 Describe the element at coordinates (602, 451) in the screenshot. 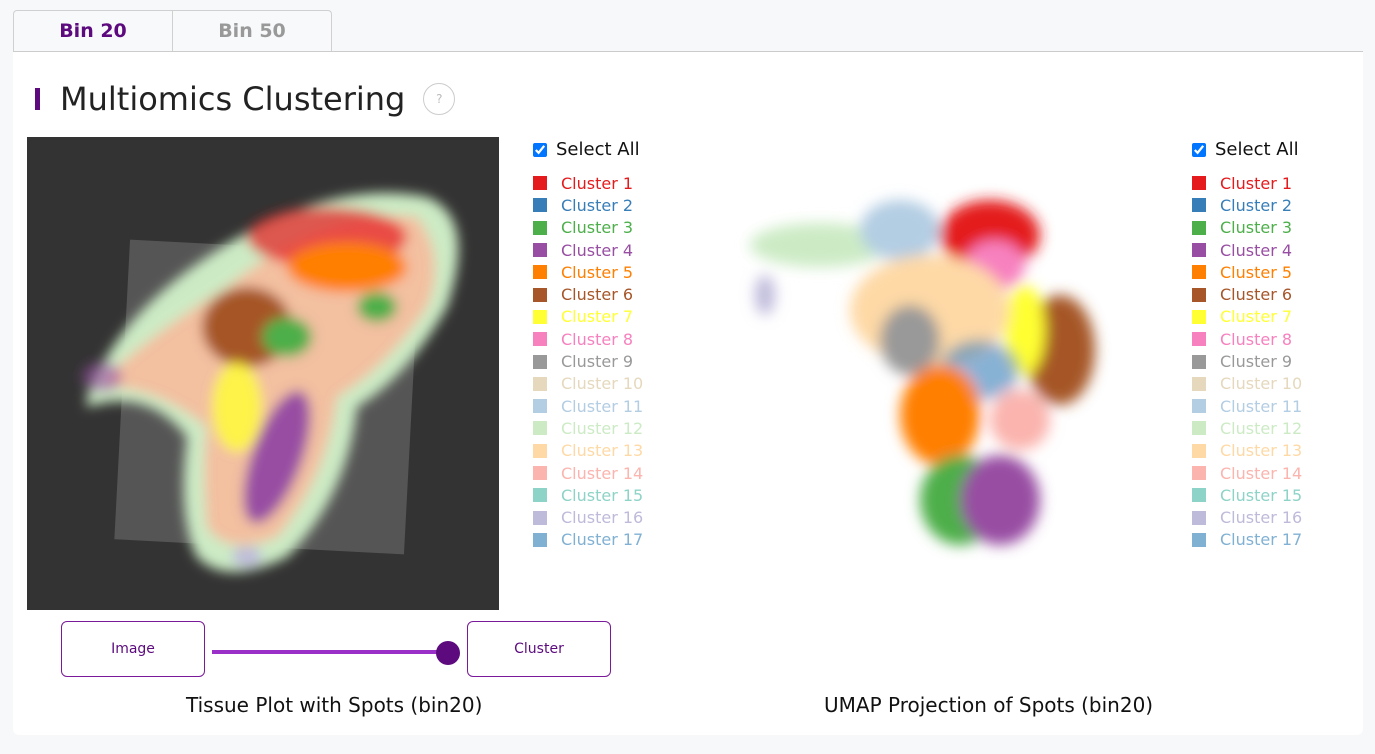

I see `legend-label: Cluster 13` at that location.